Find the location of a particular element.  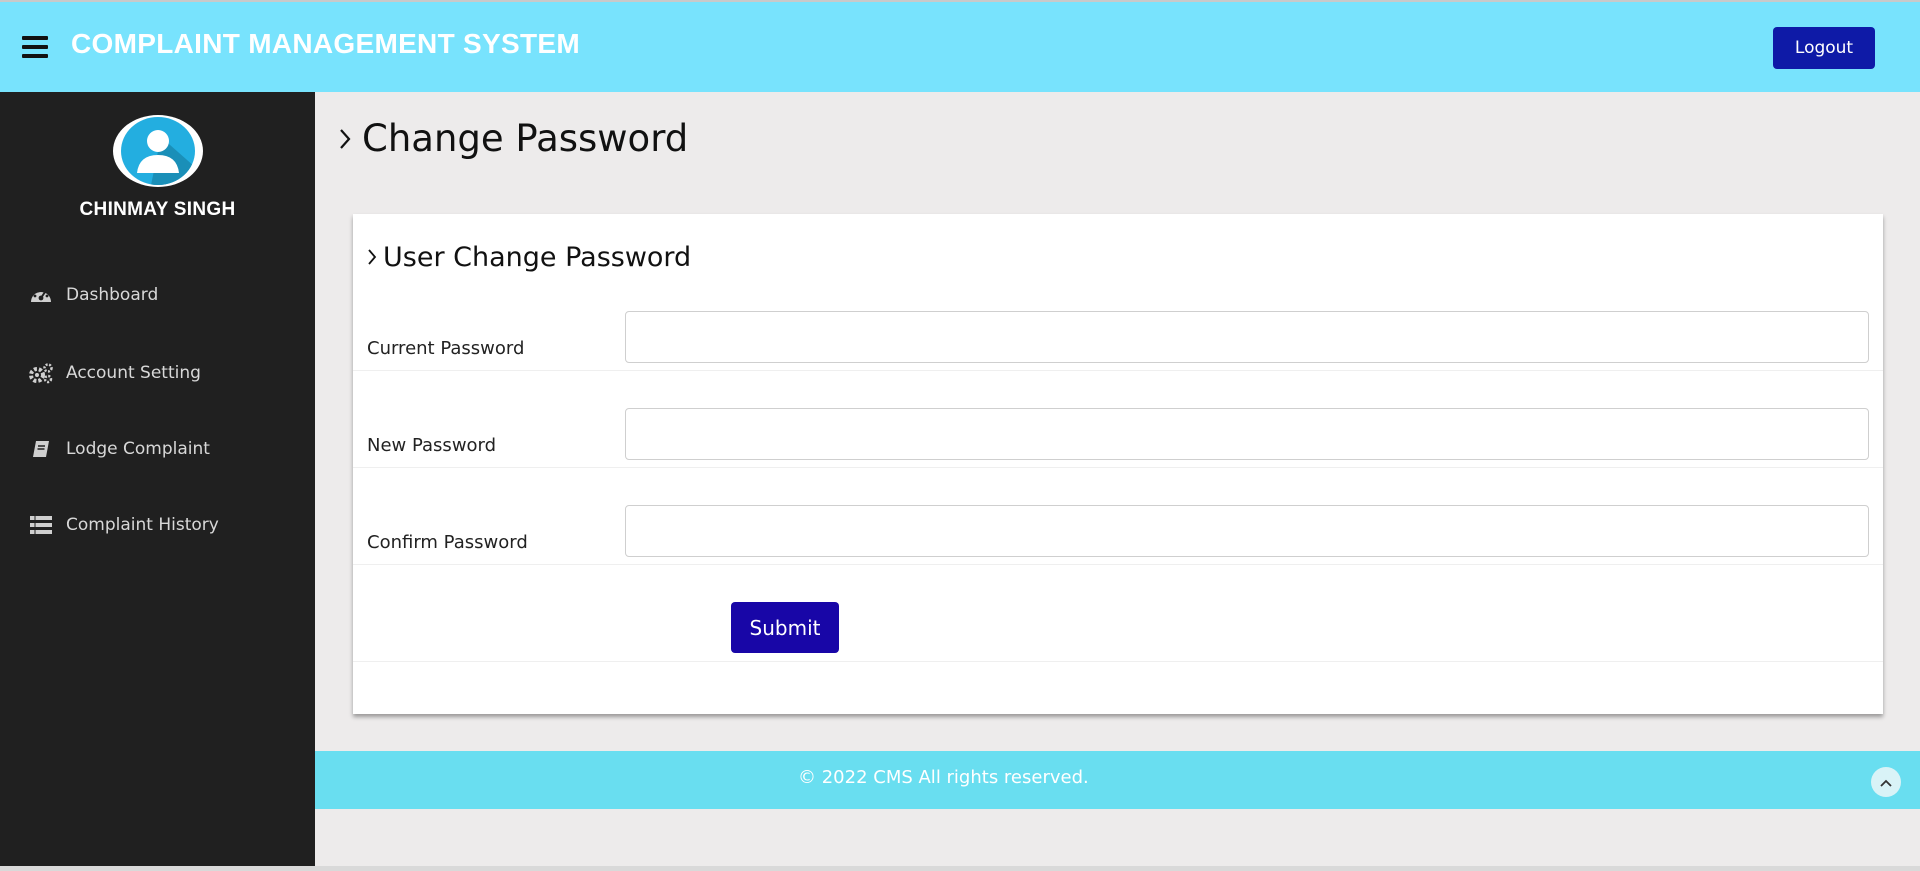

hamburger-icon is located at coordinates (35, 47).